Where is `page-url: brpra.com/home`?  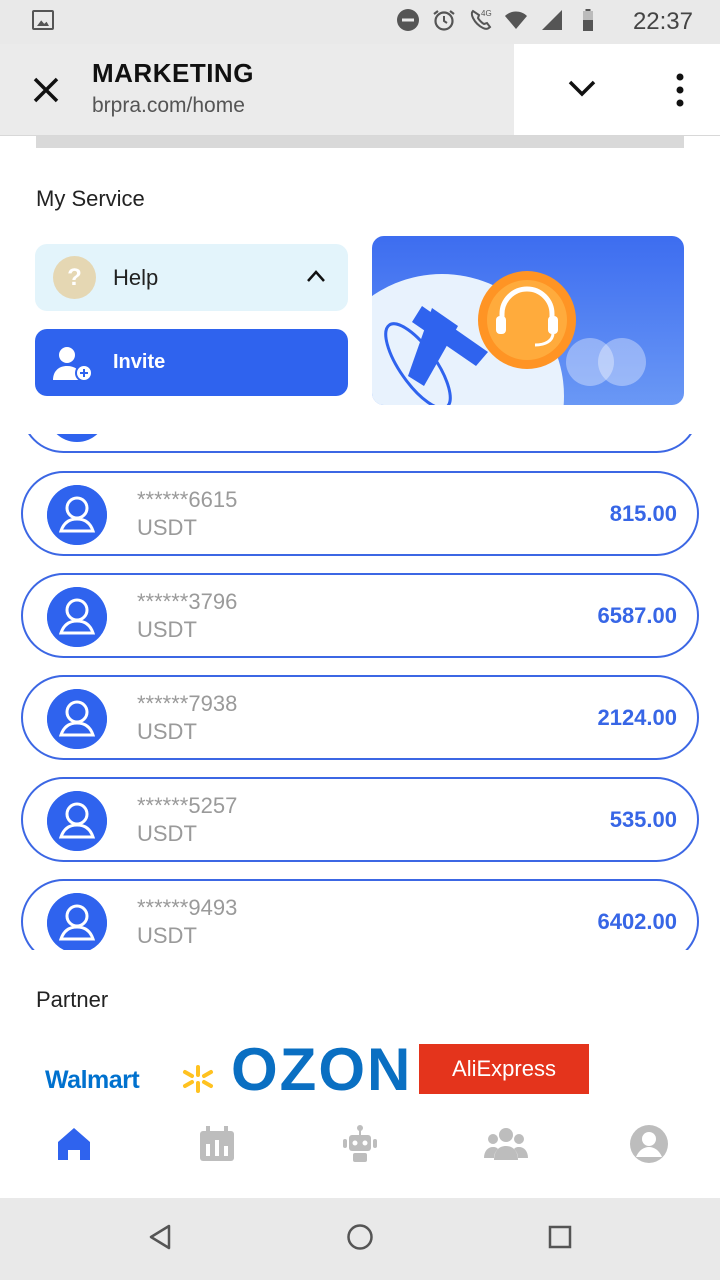 page-url: brpra.com/home is located at coordinates (168, 105).